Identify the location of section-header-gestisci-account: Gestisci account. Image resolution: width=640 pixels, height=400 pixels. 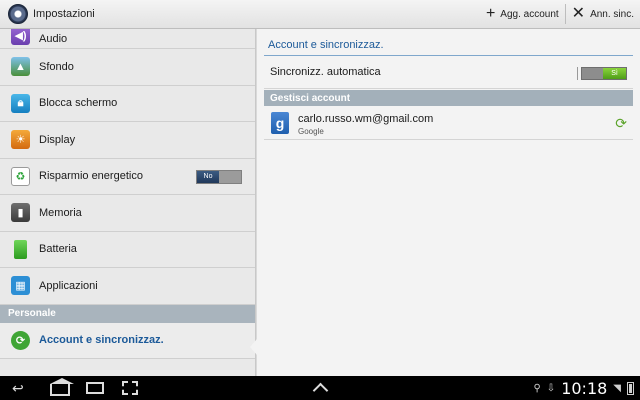
(448, 98).